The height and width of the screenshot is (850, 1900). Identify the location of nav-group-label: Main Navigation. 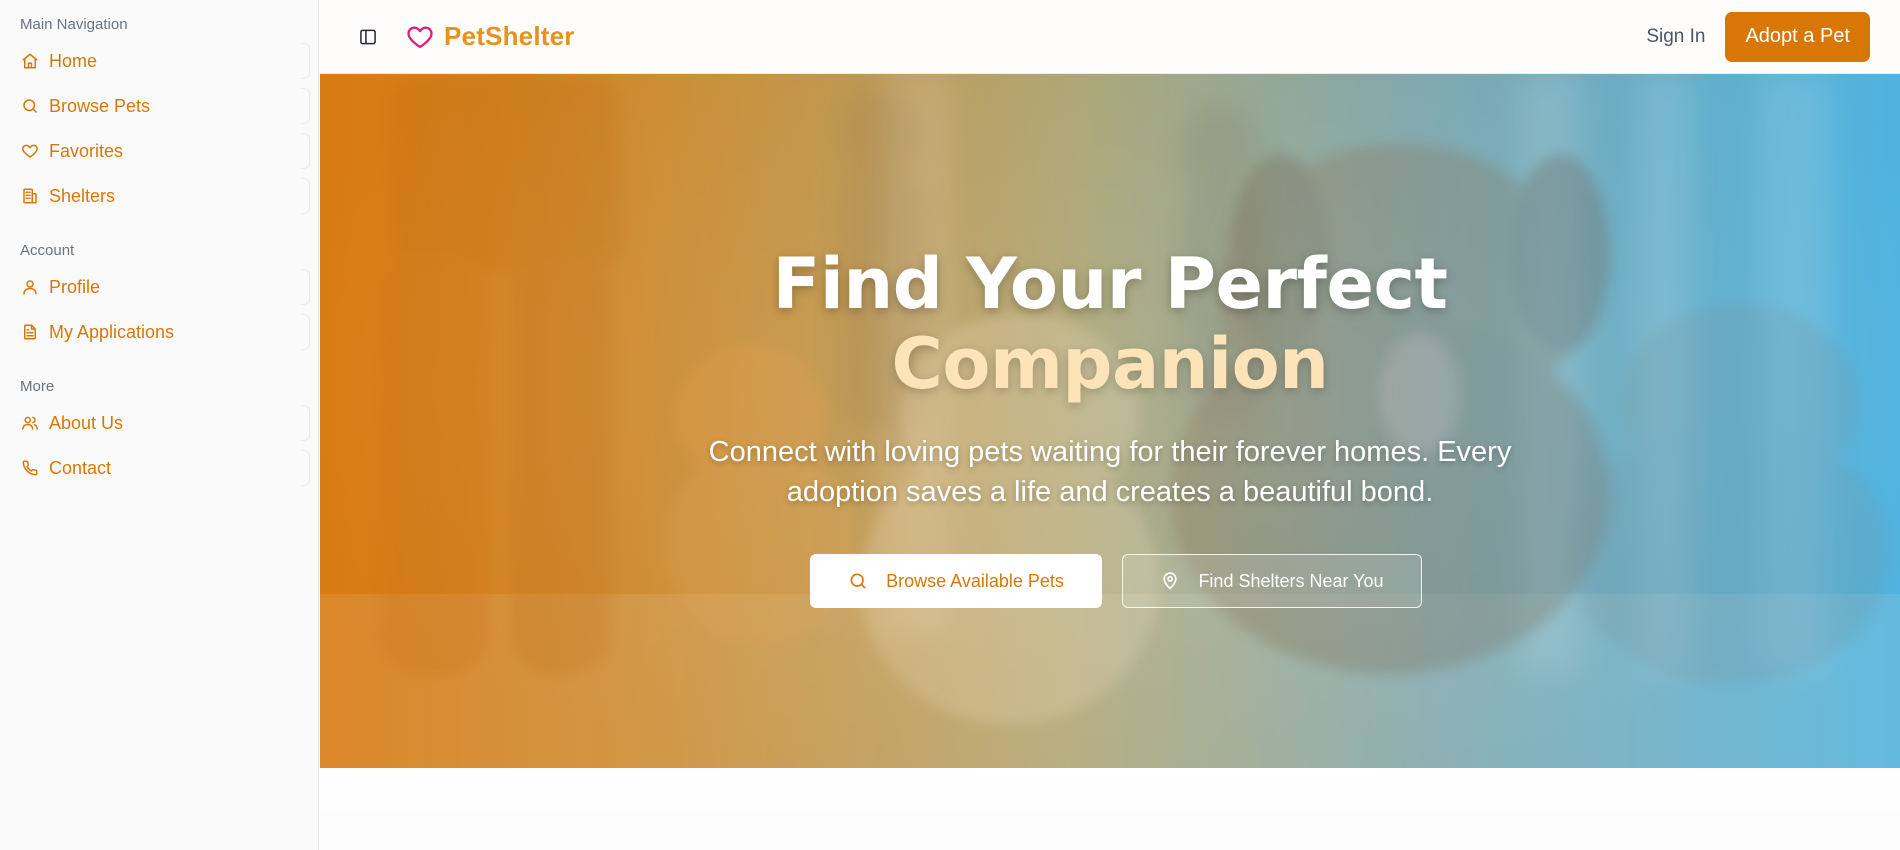
(74, 24).